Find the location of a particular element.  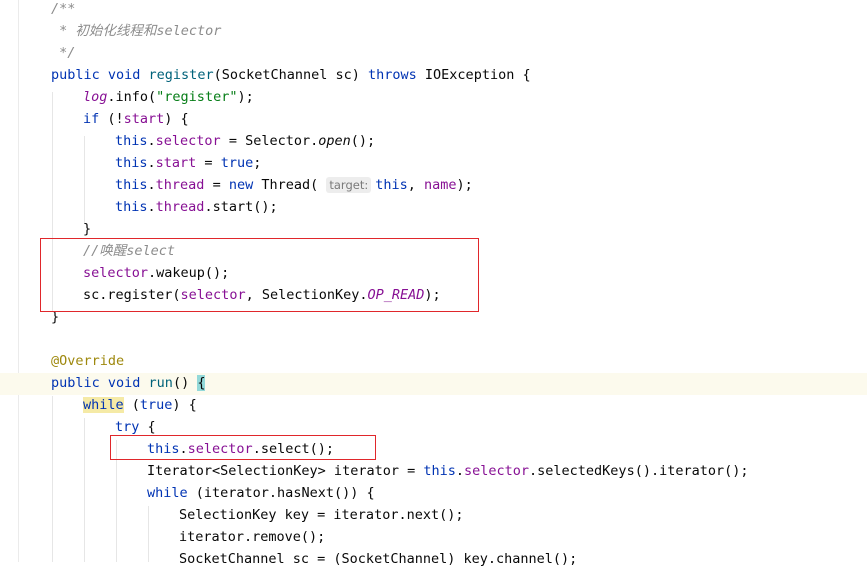

code-line: this.thread.start(); is located at coordinates (196, 207).